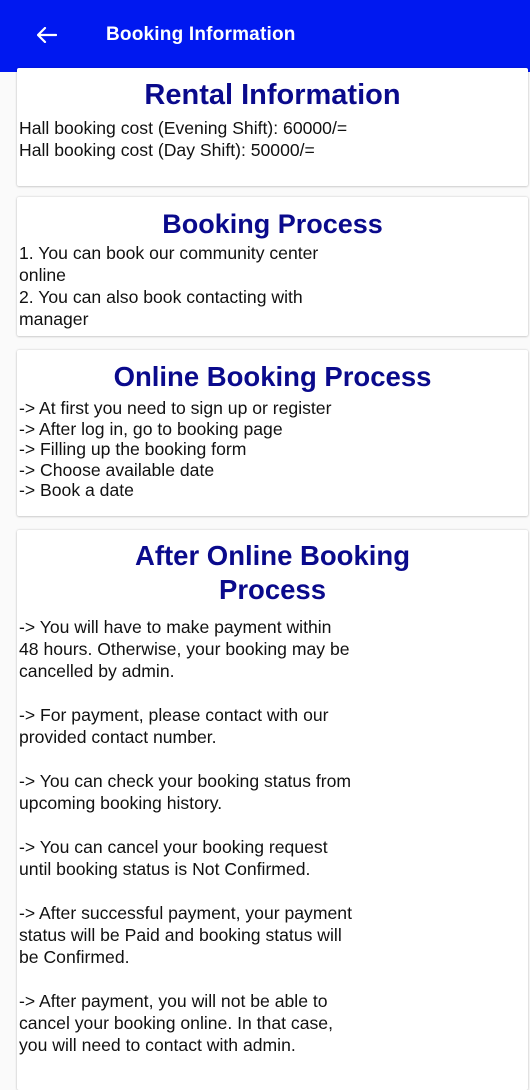  I want to click on paragraph-line: -> For payment, please contact with our, so click(174, 715).